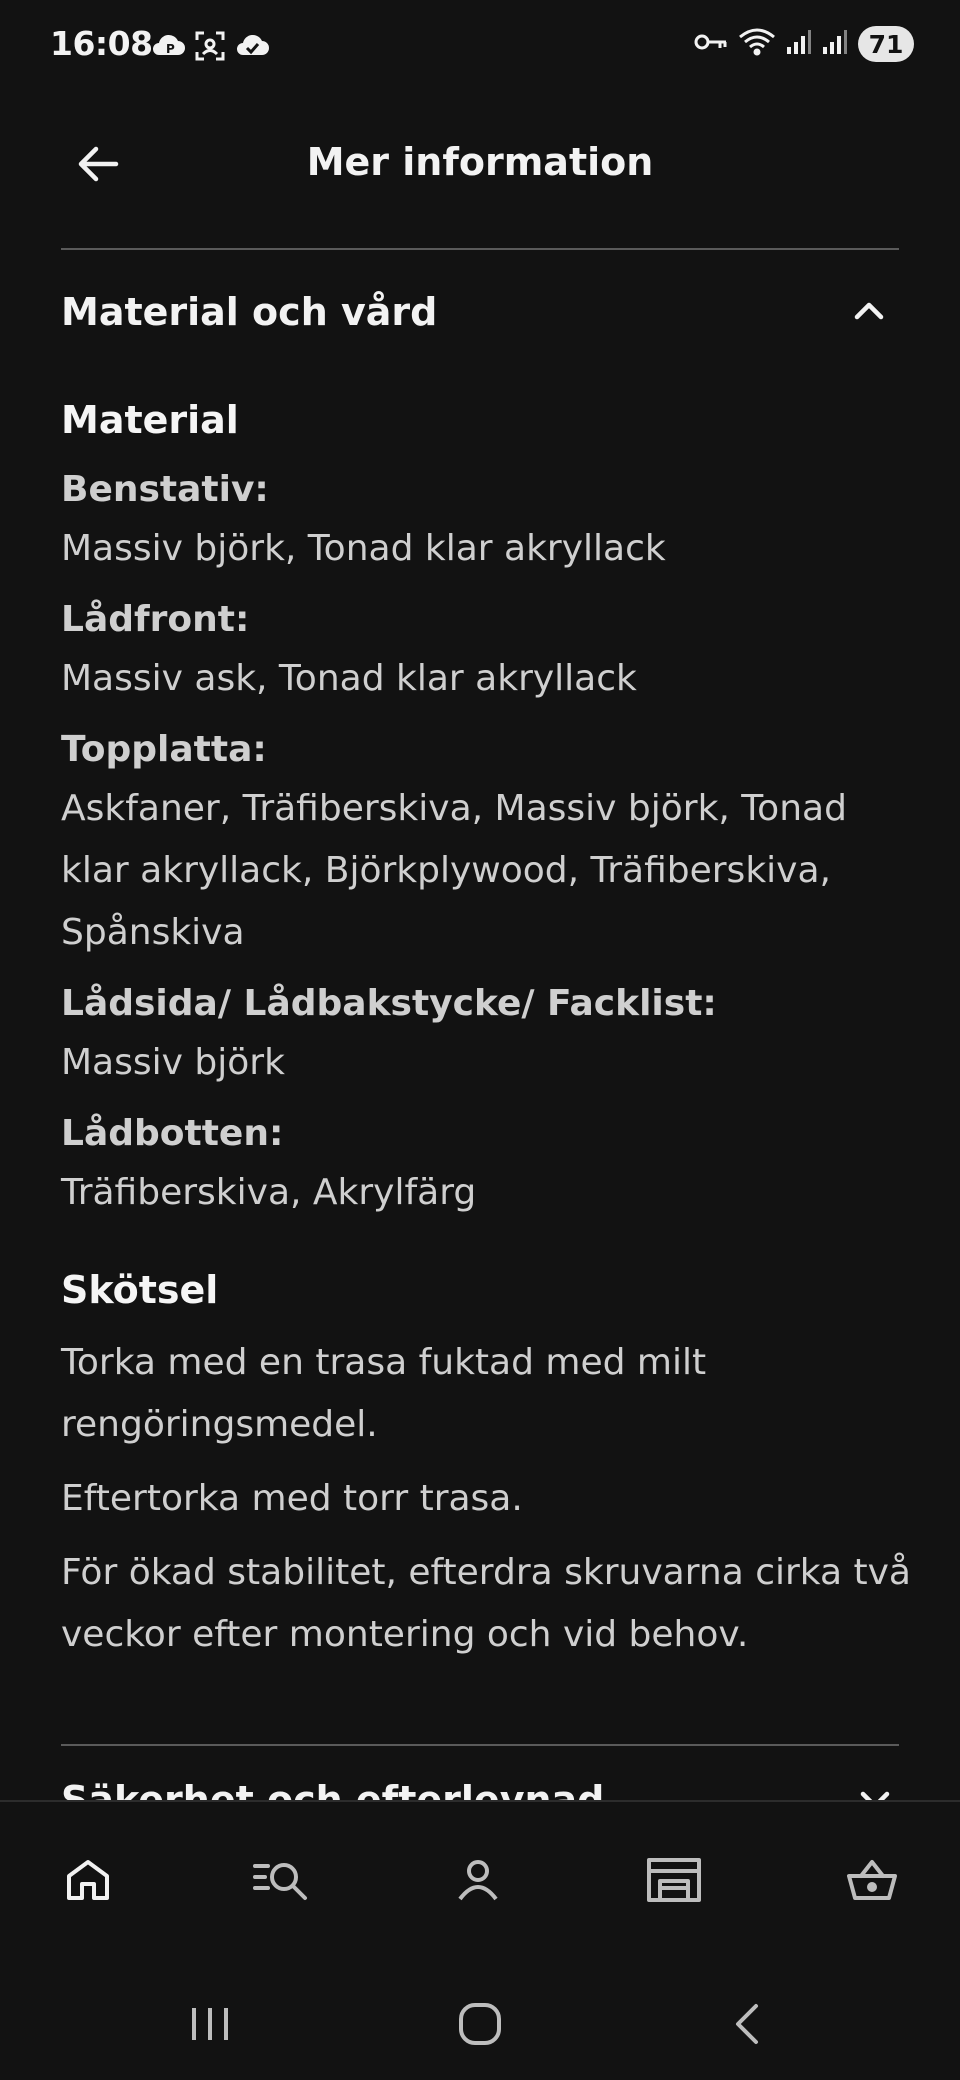 This screenshot has height=2080, width=960. I want to click on material-heading: Material, so click(150, 420).